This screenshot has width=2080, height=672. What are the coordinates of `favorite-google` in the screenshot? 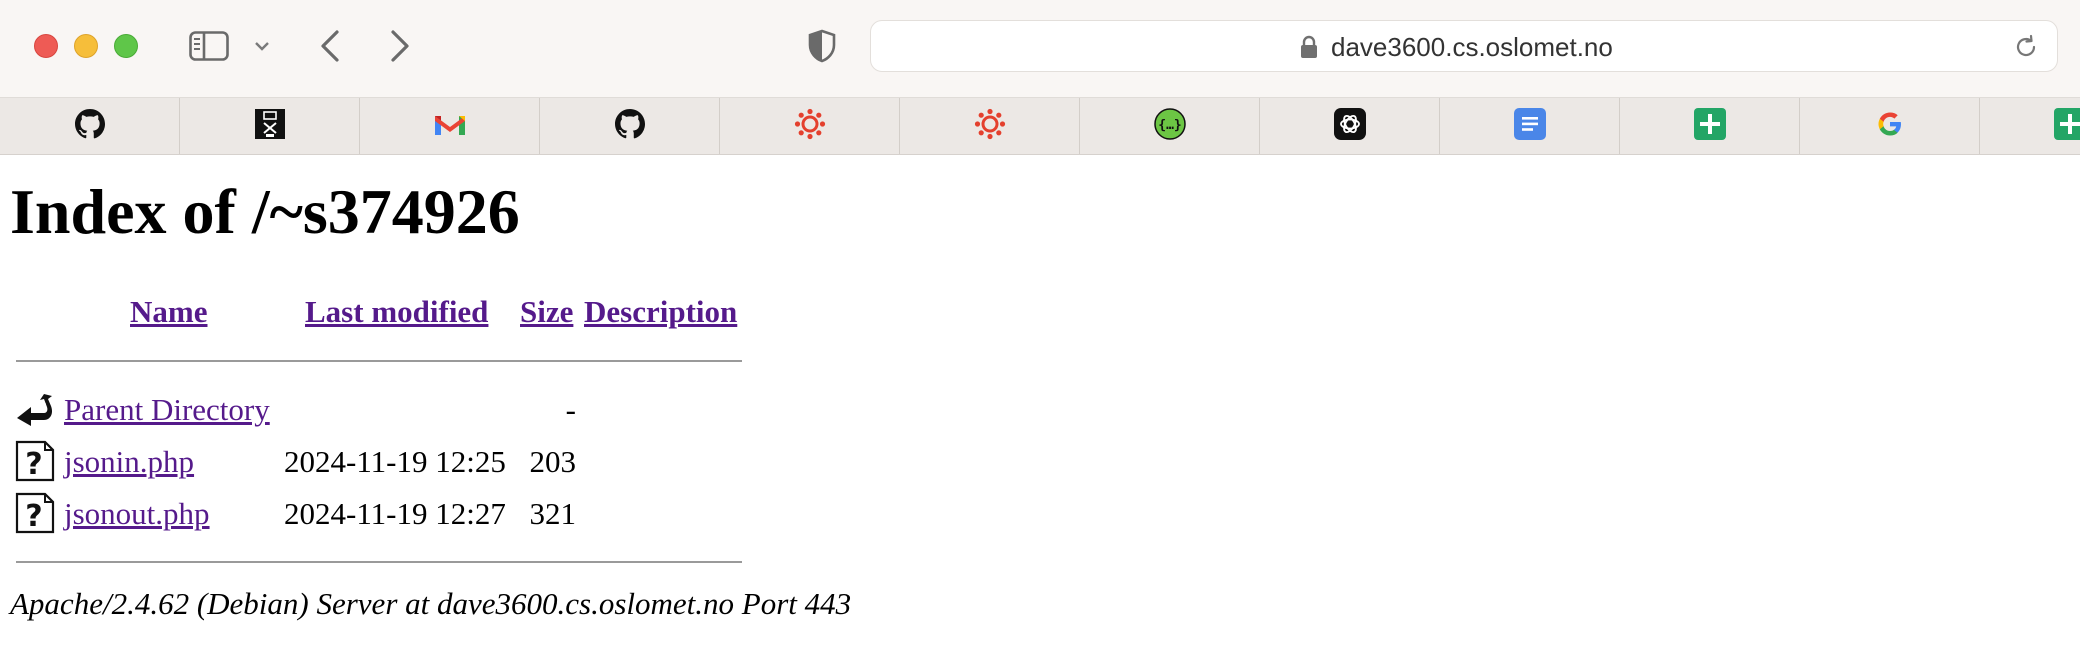 It's located at (1890, 126).